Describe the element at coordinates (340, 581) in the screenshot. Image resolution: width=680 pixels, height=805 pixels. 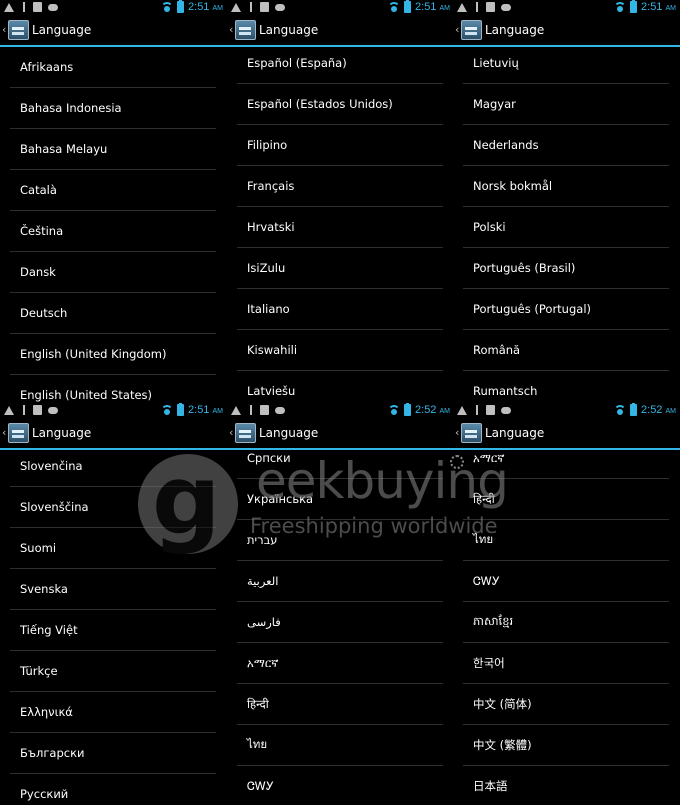
I see `language-item: العربية` at that location.